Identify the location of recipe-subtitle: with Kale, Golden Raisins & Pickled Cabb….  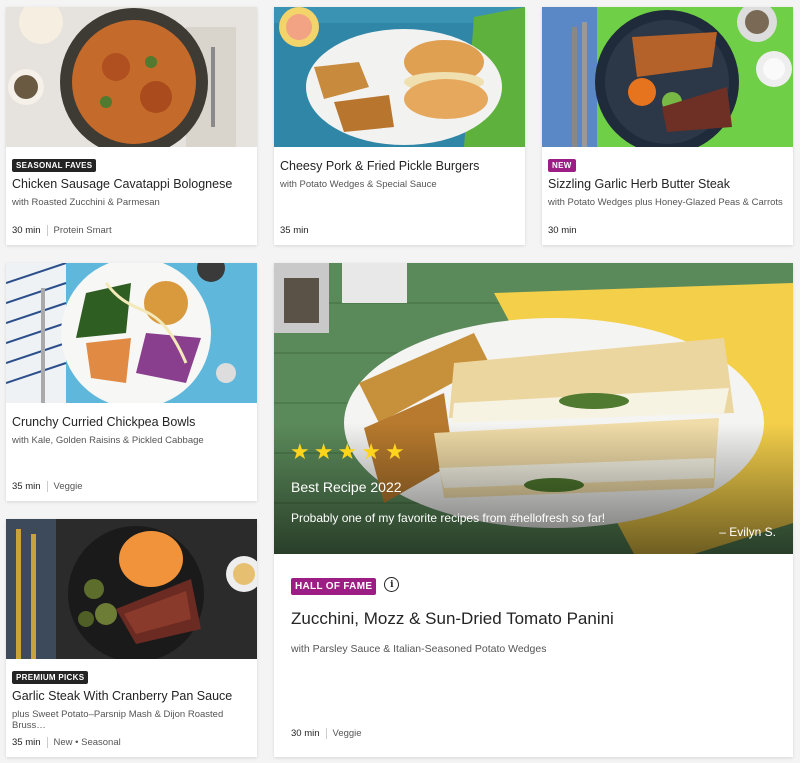
(108, 440).